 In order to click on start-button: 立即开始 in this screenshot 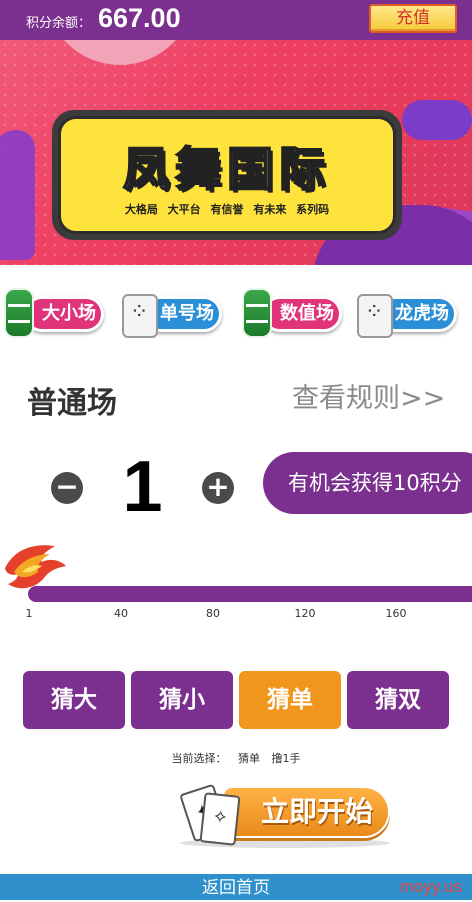, I will do `click(306, 812)`.